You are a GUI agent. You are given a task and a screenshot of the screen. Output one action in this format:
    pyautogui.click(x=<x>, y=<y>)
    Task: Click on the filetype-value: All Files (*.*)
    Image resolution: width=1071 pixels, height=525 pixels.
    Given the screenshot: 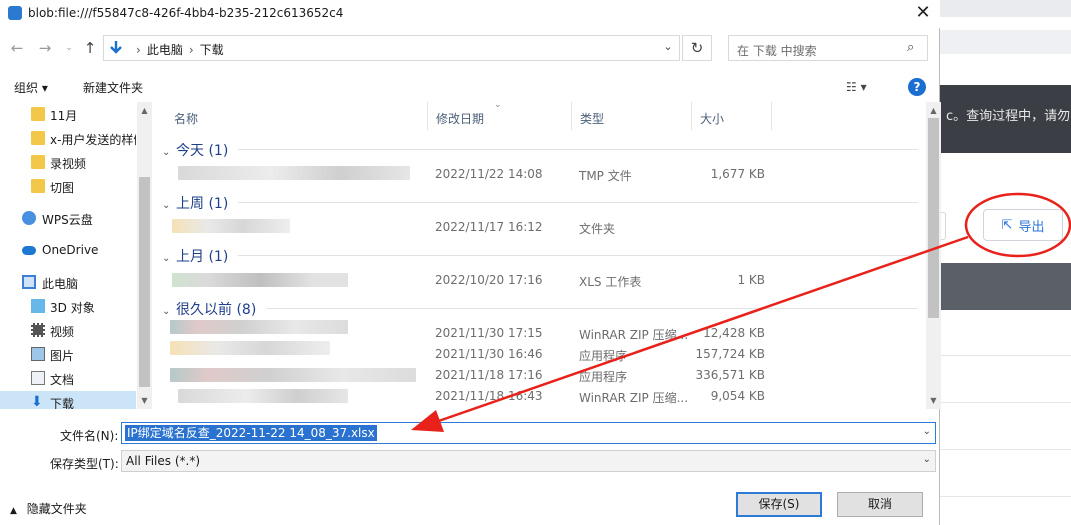 What is the action you would take?
    pyautogui.click(x=163, y=461)
    